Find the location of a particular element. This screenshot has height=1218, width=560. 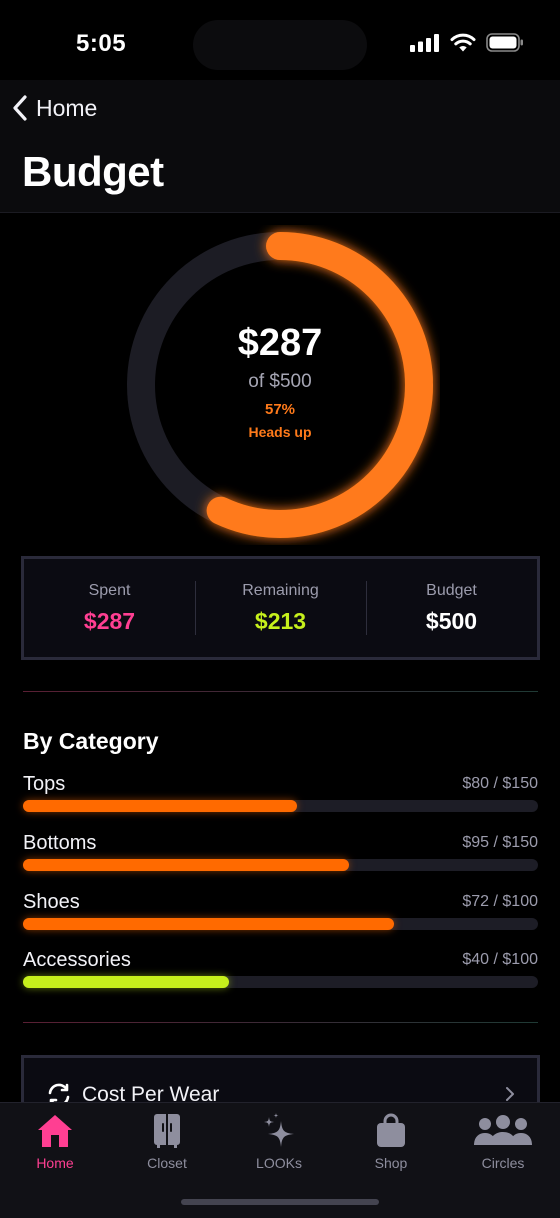

percent-used: 57% is located at coordinates (280, 409).